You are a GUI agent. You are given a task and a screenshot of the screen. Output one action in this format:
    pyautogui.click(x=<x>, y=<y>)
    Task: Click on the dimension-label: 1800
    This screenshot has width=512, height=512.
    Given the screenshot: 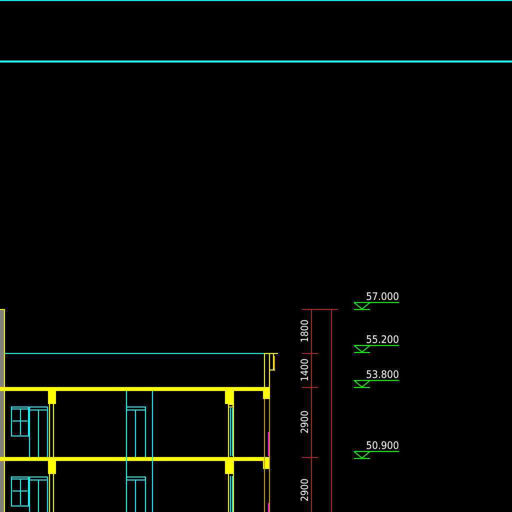 What is the action you would take?
    pyautogui.click(x=305, y=331)
    